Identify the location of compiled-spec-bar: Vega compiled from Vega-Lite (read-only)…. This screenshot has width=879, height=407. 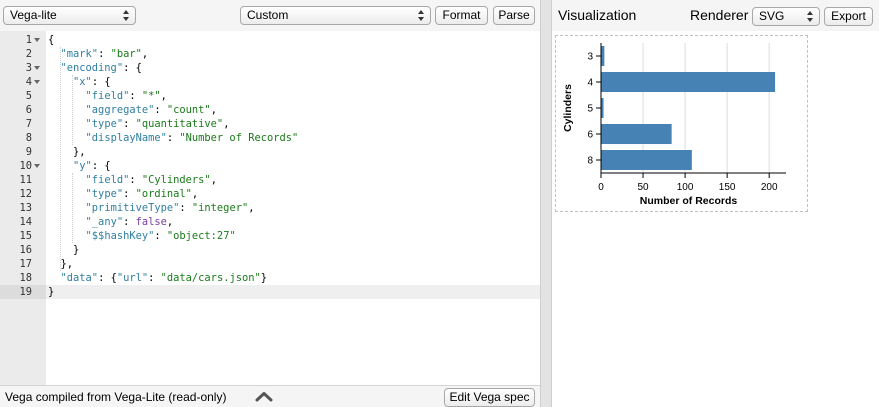
(270, 396).